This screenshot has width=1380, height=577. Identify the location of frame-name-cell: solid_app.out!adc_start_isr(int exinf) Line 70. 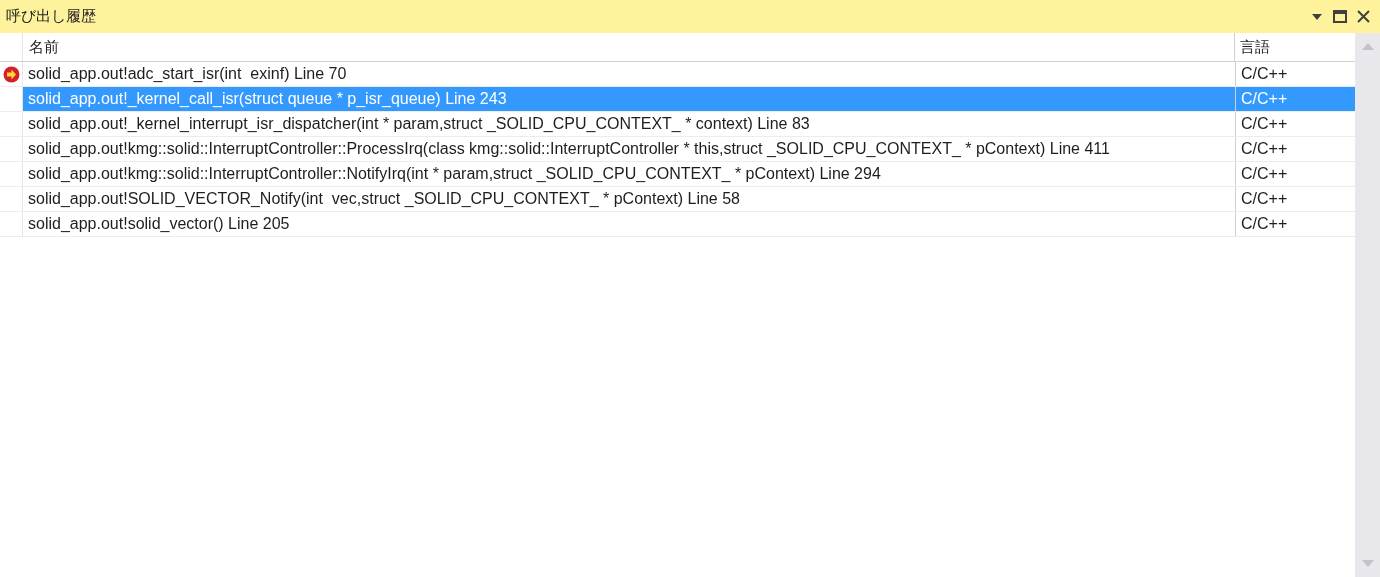
(629, 74).